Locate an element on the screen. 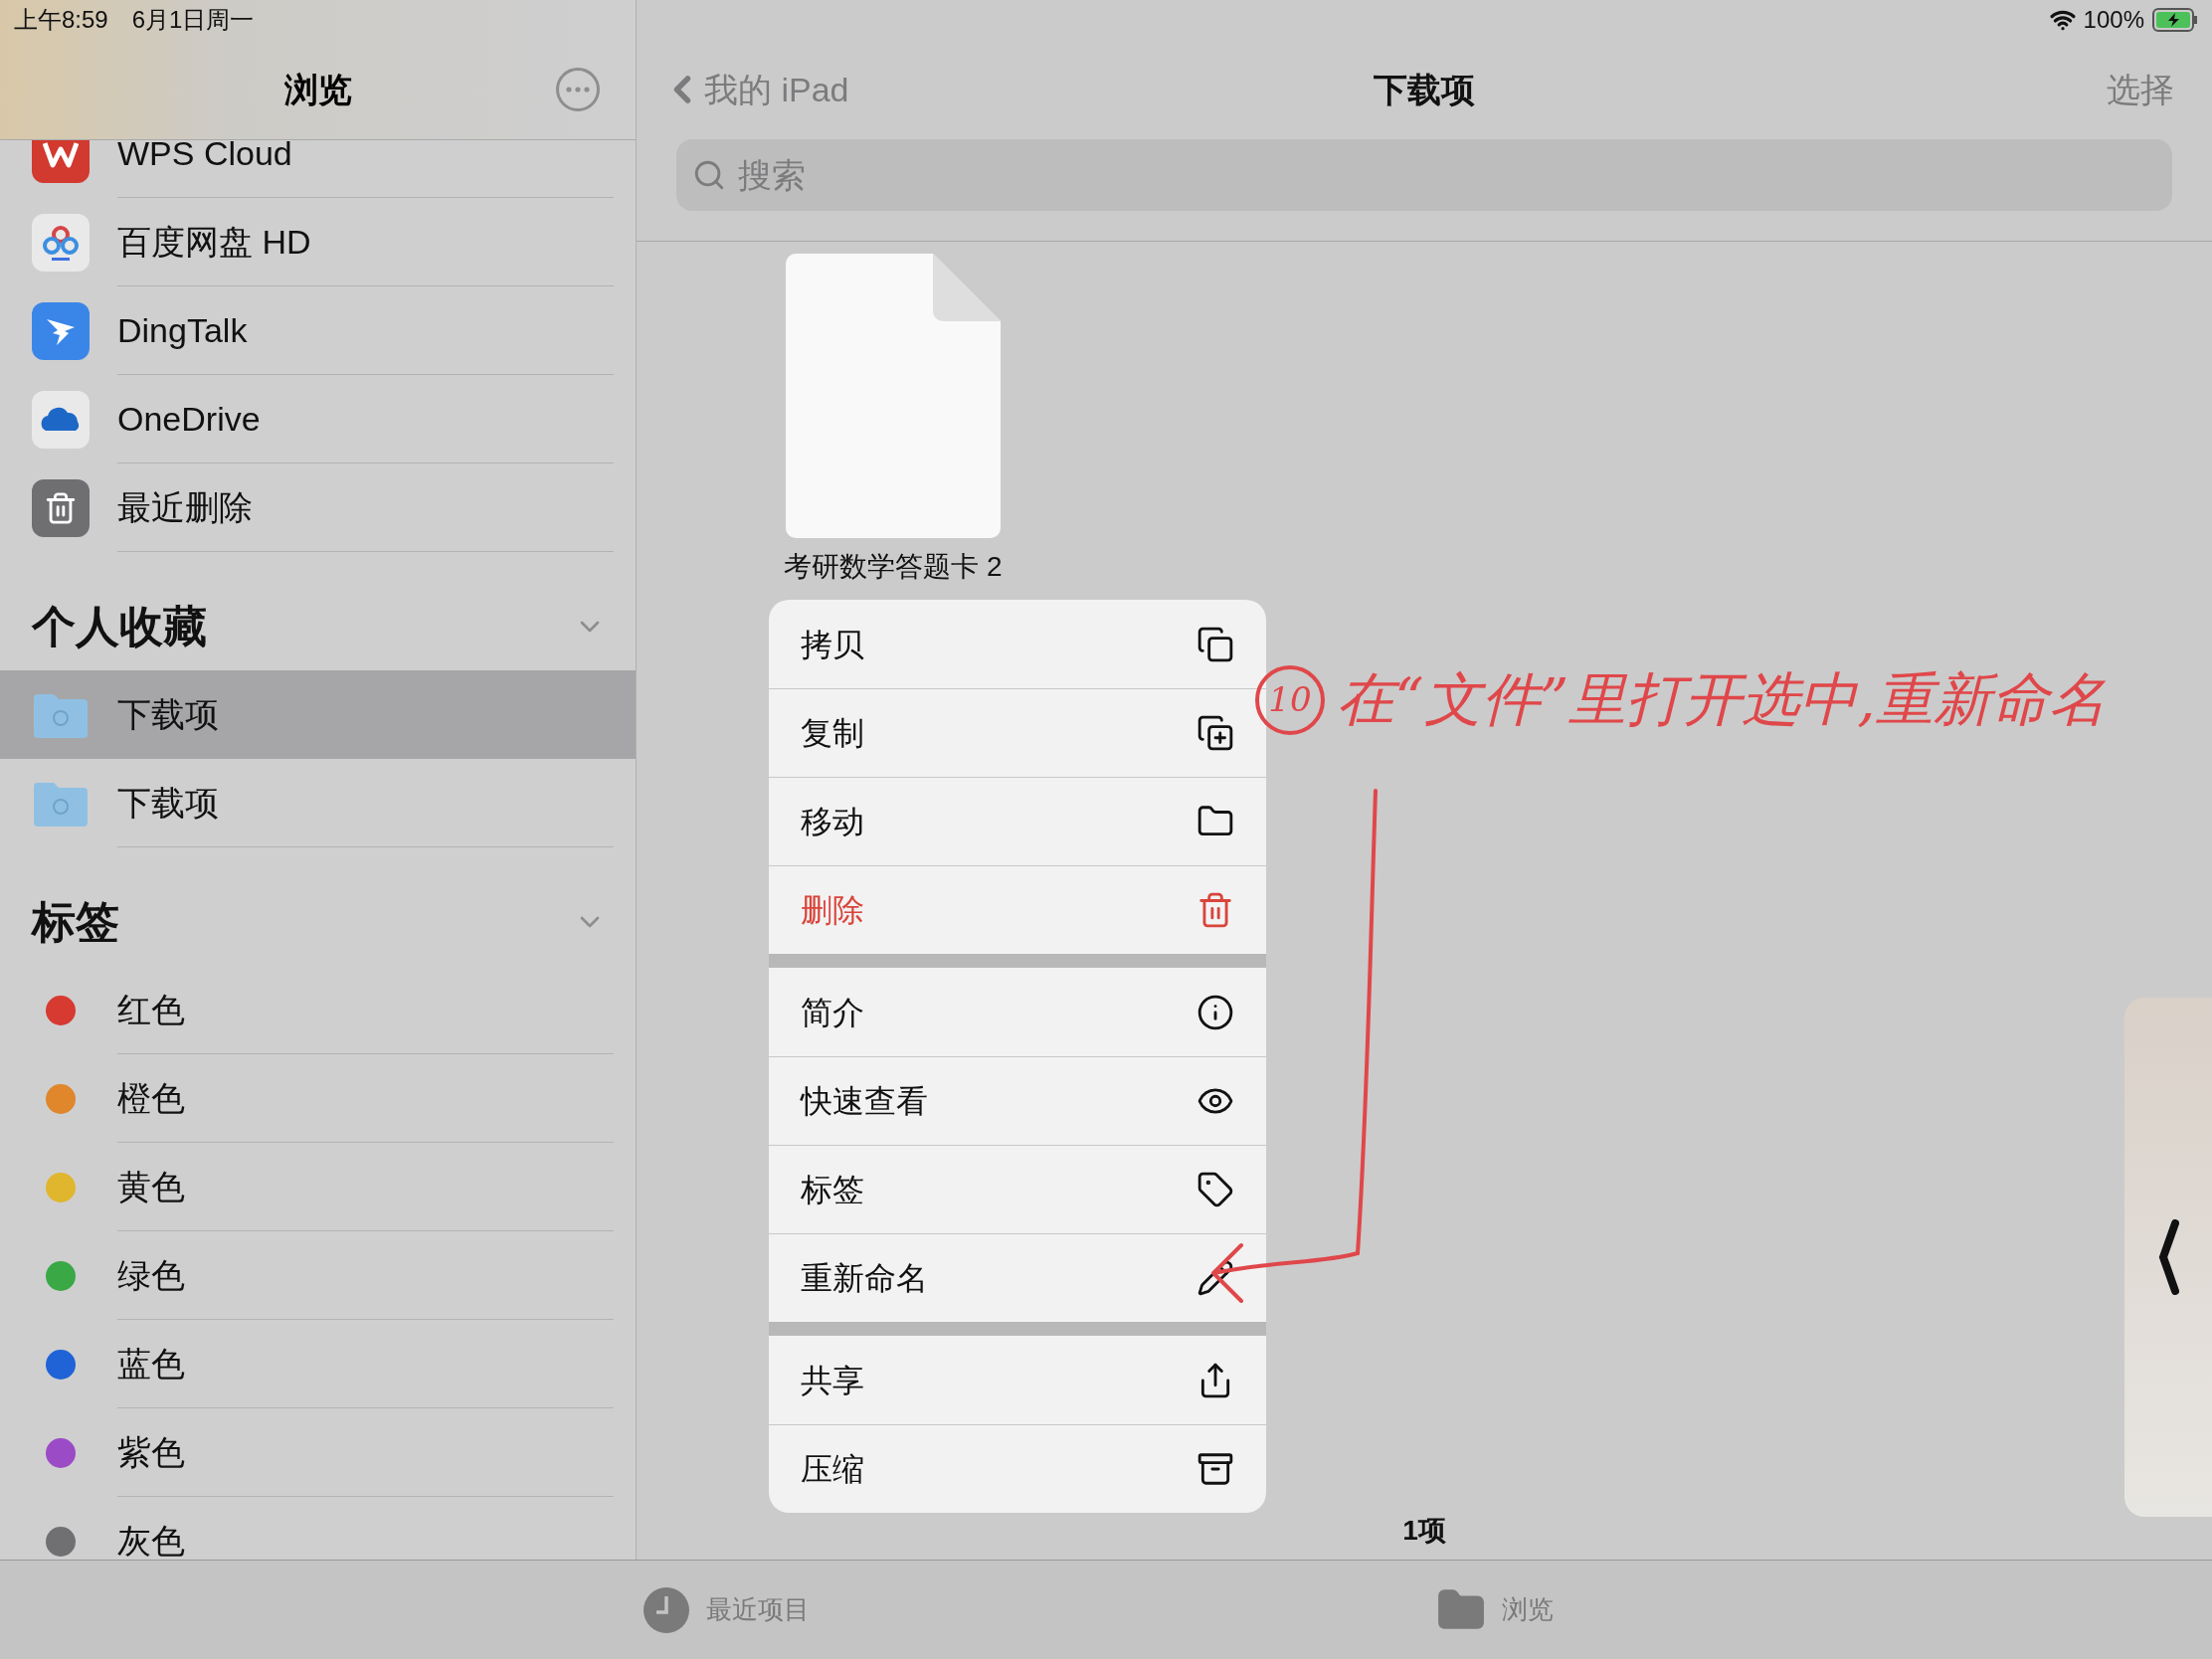 This screenshot has width=2212, height=1659. sidebar-item: 绿色 is located at coordinates (318, 1275).